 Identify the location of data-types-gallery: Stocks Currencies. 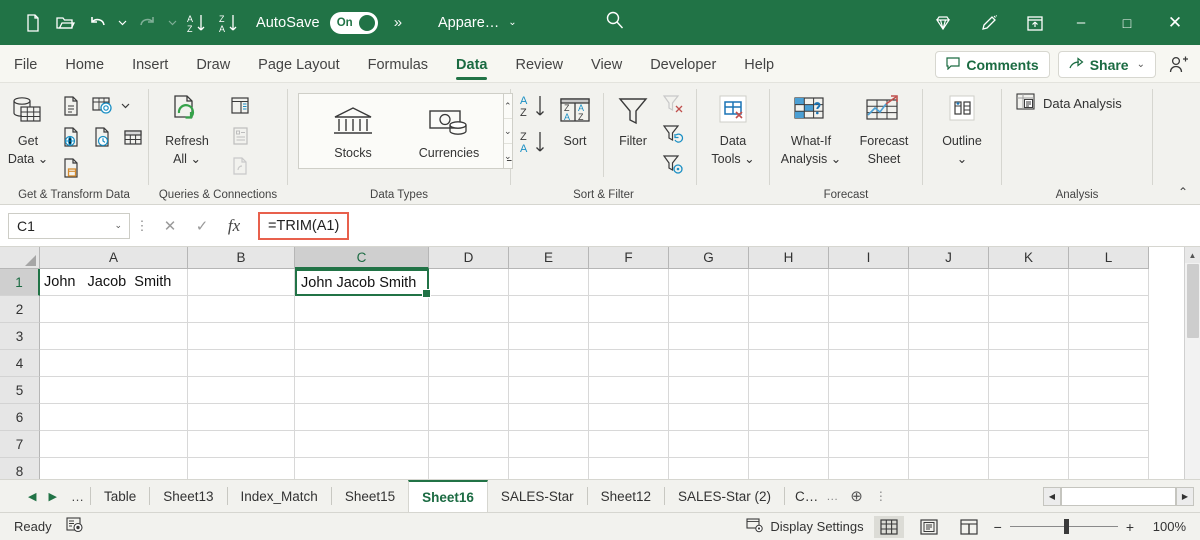
(401, 131).